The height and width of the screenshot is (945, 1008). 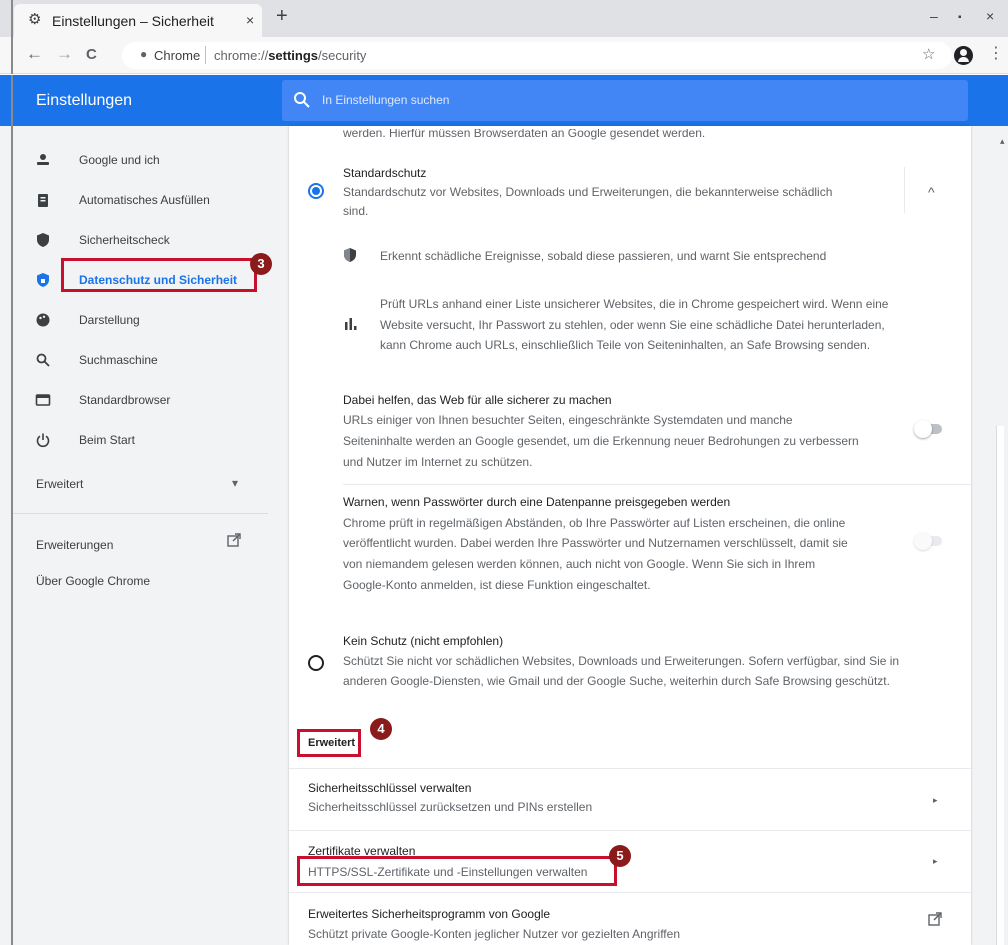 I want to click on url-text: chrome://settings/security, so click(x=290, y=55).